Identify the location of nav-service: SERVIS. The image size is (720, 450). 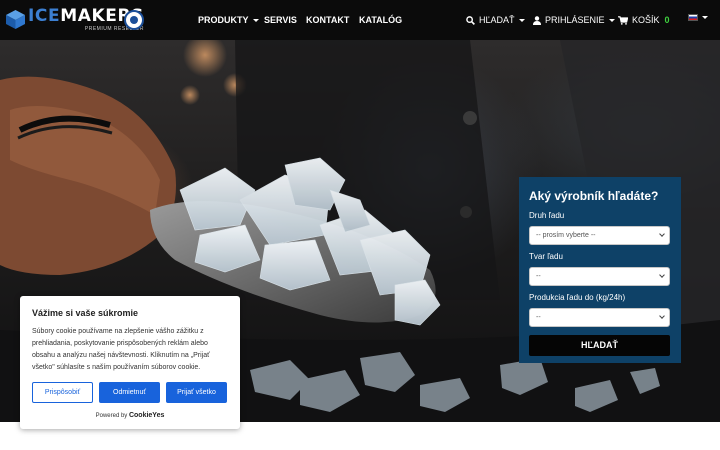
(280, 20).